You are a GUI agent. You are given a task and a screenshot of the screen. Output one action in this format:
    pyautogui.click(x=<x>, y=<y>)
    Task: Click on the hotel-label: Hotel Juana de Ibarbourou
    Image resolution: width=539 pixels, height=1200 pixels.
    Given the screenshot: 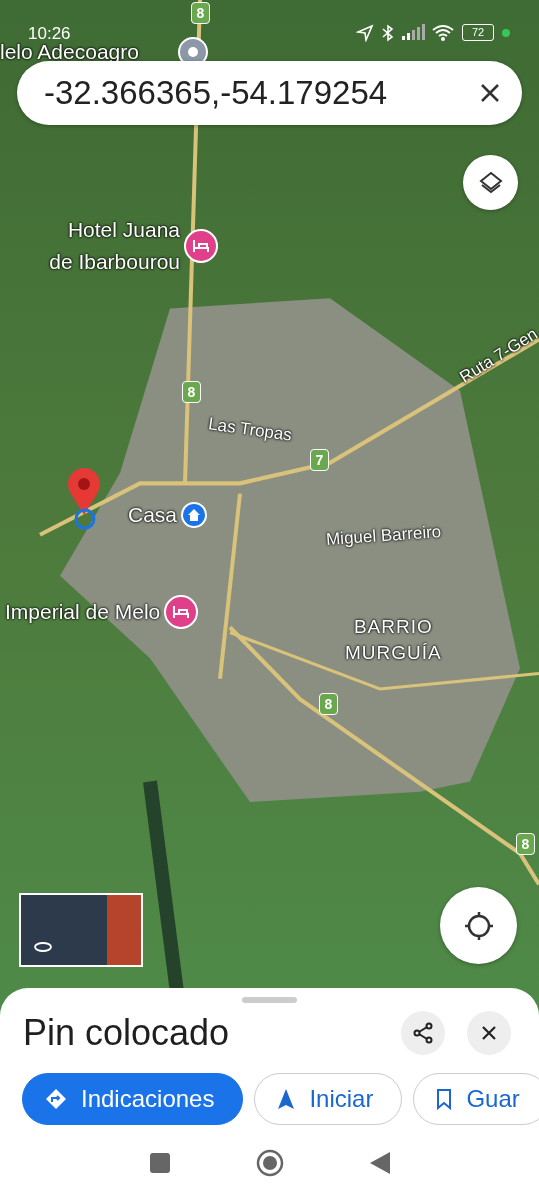 What is the action you would take?
    pyautogui.click(x=114, y=246)
    